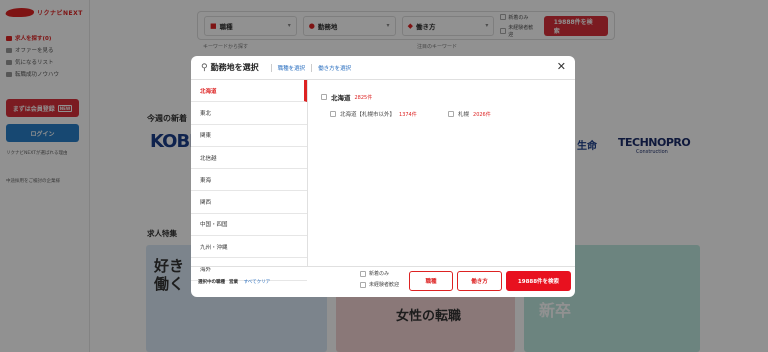 Image resolution: width=768 pixels, height=352 pixels. I want to click on region-list: 北海道 東北 関東 北信越 東海 関西 中国・四国 九州・沖縄 海外, so click(249, 180).